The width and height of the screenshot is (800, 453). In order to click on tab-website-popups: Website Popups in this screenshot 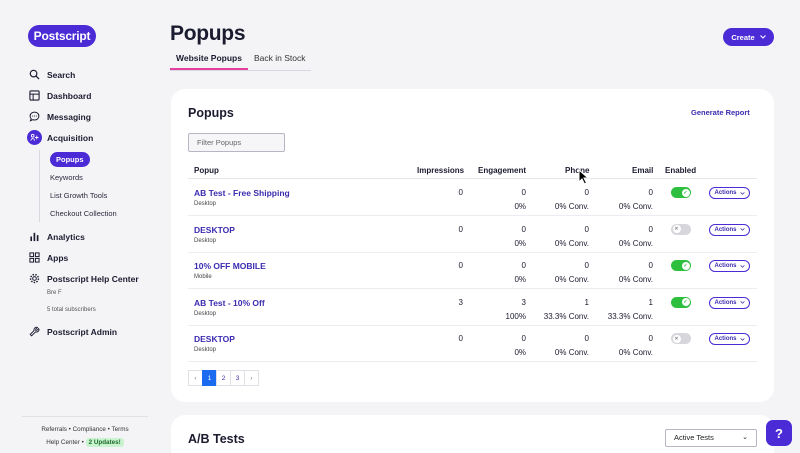, I will do `click(209, 60)`.